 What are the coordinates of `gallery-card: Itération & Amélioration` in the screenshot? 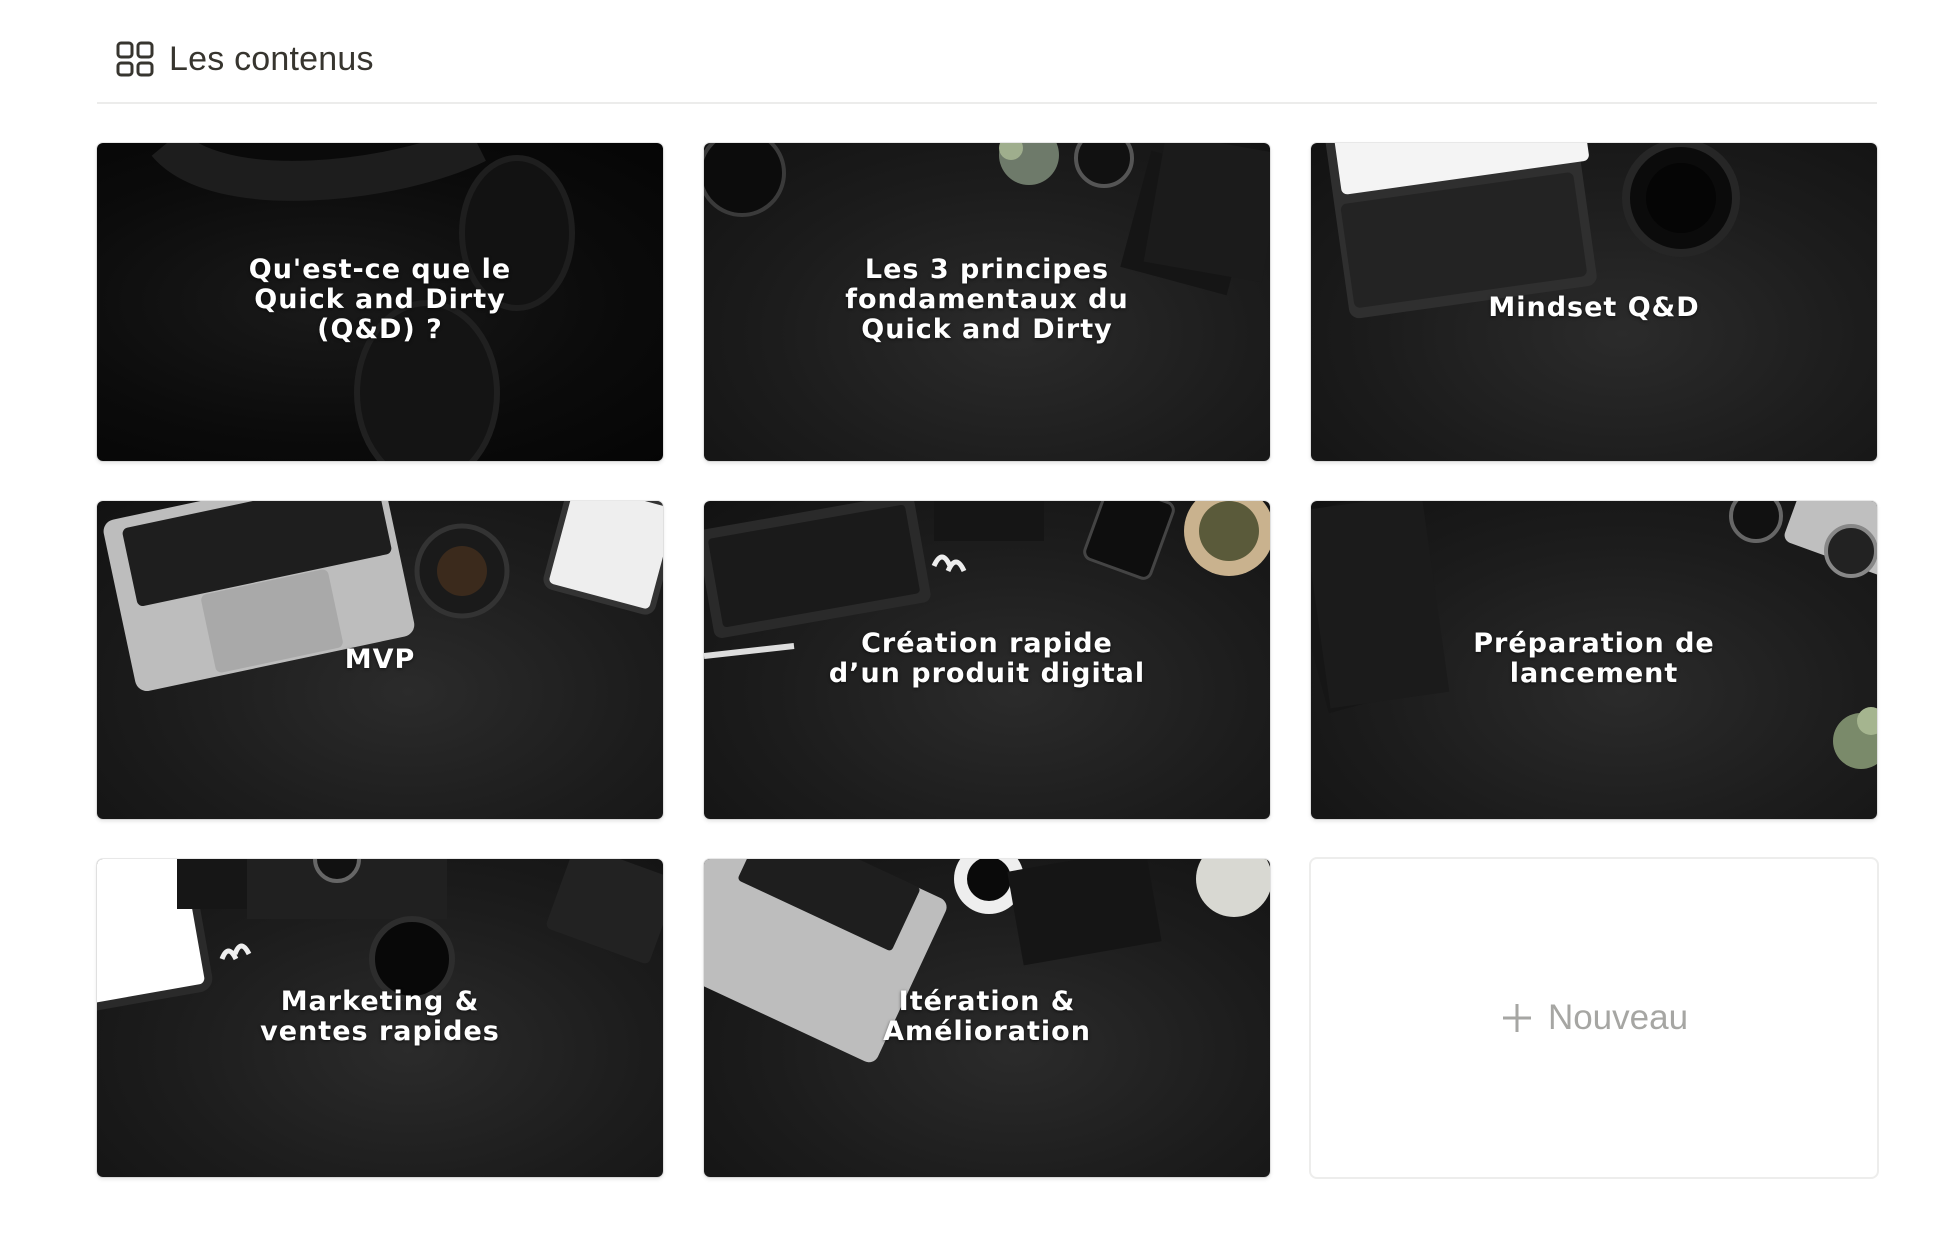 It's located at (987, 1018).